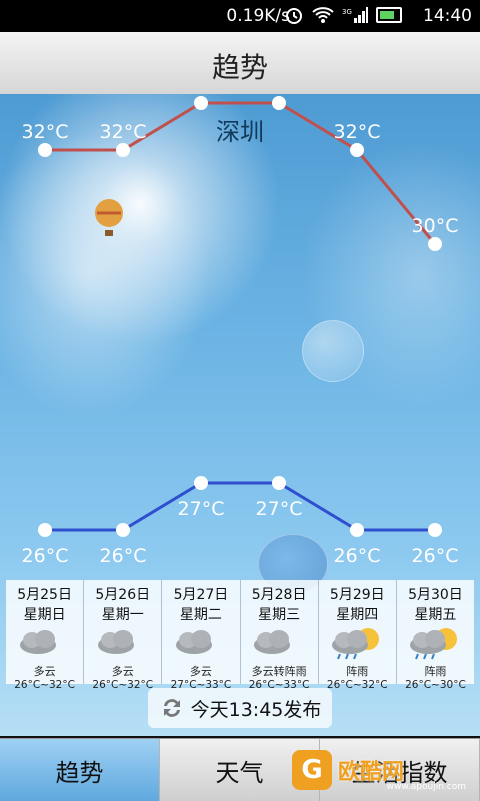 This screenshot has width=480, height=801. I want to click on forecast-day: 5月29日 星期四 阵雨 26°C~32°C, so click(357, 635).